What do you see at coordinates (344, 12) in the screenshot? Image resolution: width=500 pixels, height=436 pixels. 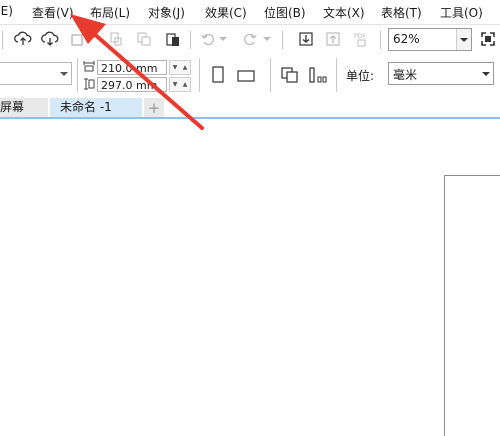 I see `menu-text: 文本(X)` at bounding box center [344, 12].